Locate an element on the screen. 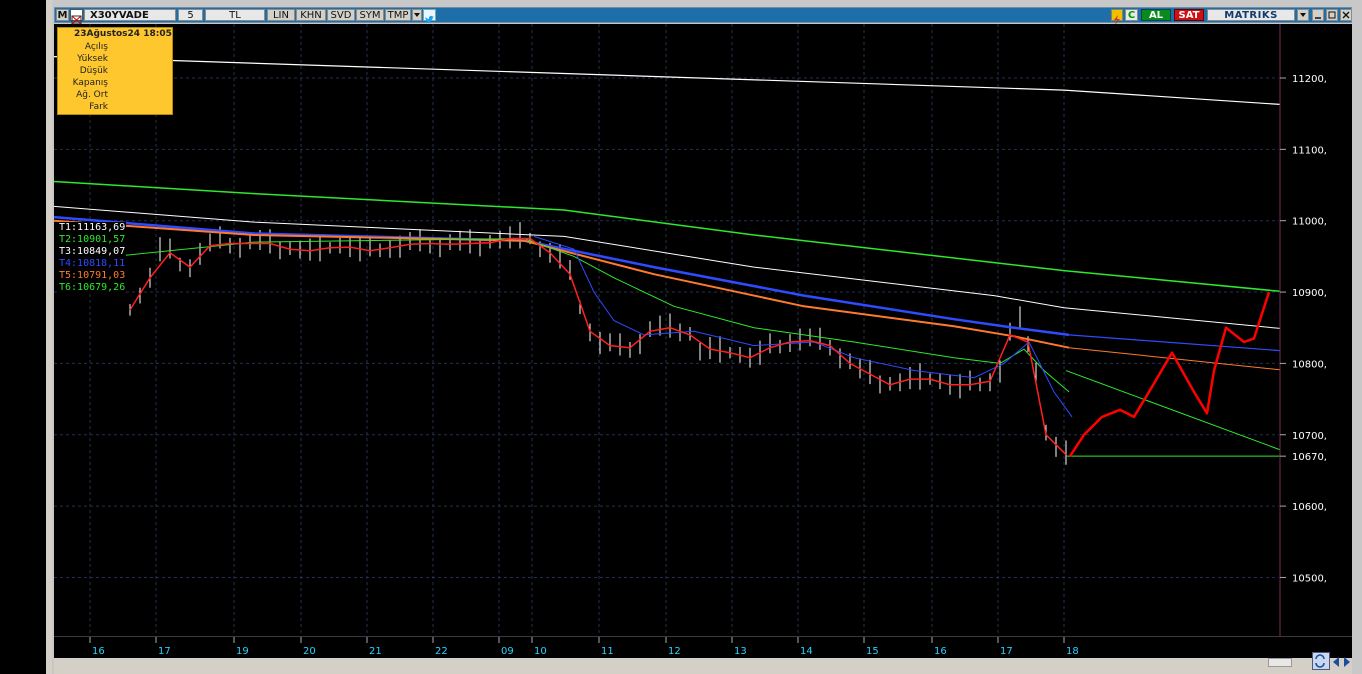 Image resolution: width=1362 pixels, height=674 pixels. x-tick-label: 12 is located at coordinates (674, 651).